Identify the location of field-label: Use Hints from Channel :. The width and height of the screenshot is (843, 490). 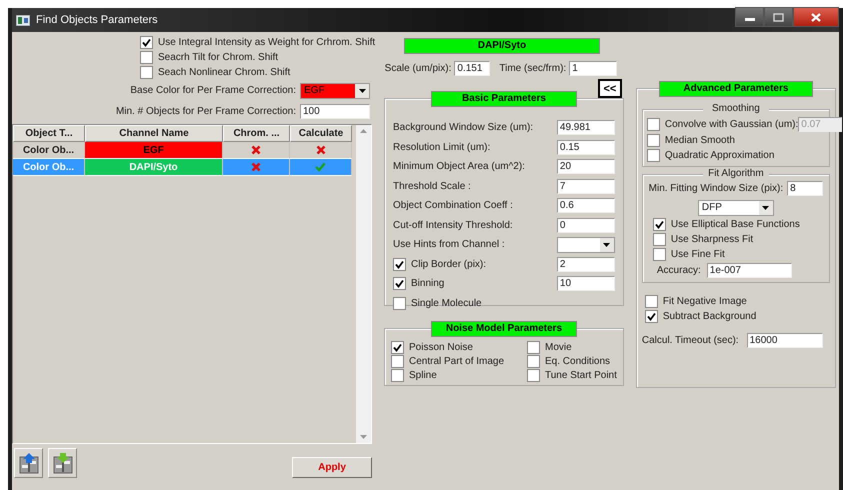
(449, 244).